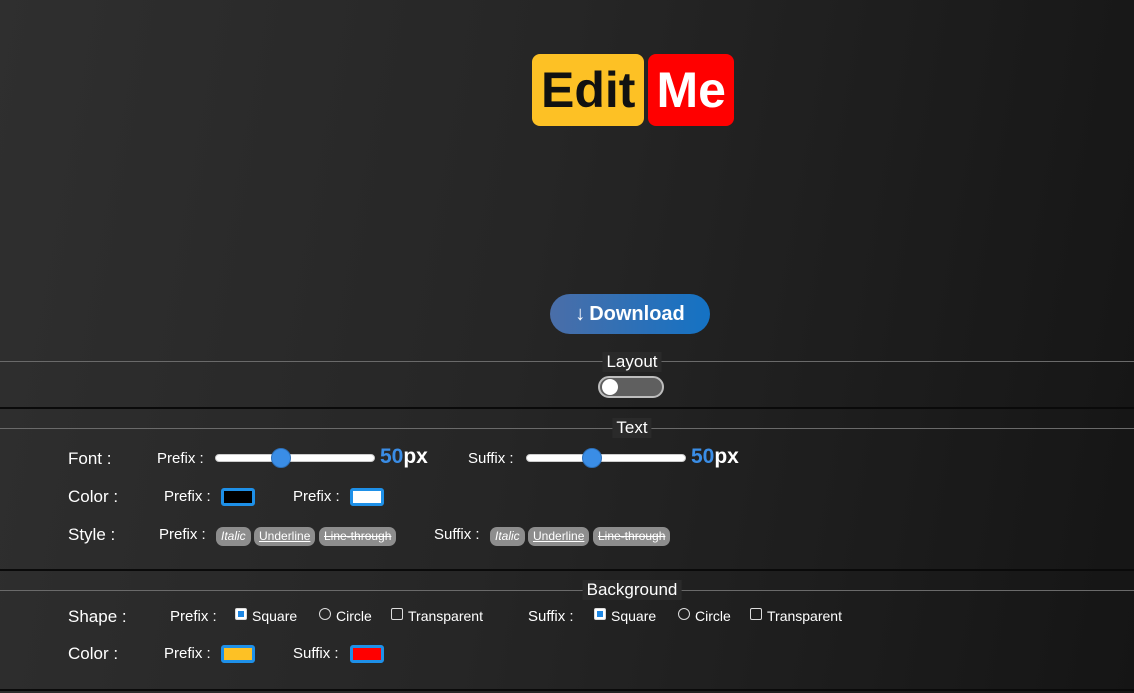  What do you see at coordinates (632, 428) in the screenshot?
I see `text-section-title: Text` at bounding box center [632, 428].